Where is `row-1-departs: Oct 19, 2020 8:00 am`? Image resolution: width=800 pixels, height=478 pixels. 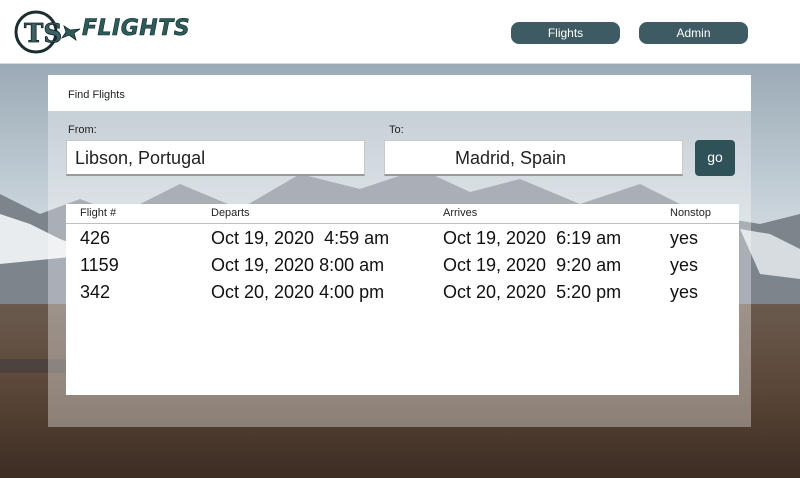 row-1-departs: Oct 19, 2020 8:00 am is located at coordinates (297, 265).